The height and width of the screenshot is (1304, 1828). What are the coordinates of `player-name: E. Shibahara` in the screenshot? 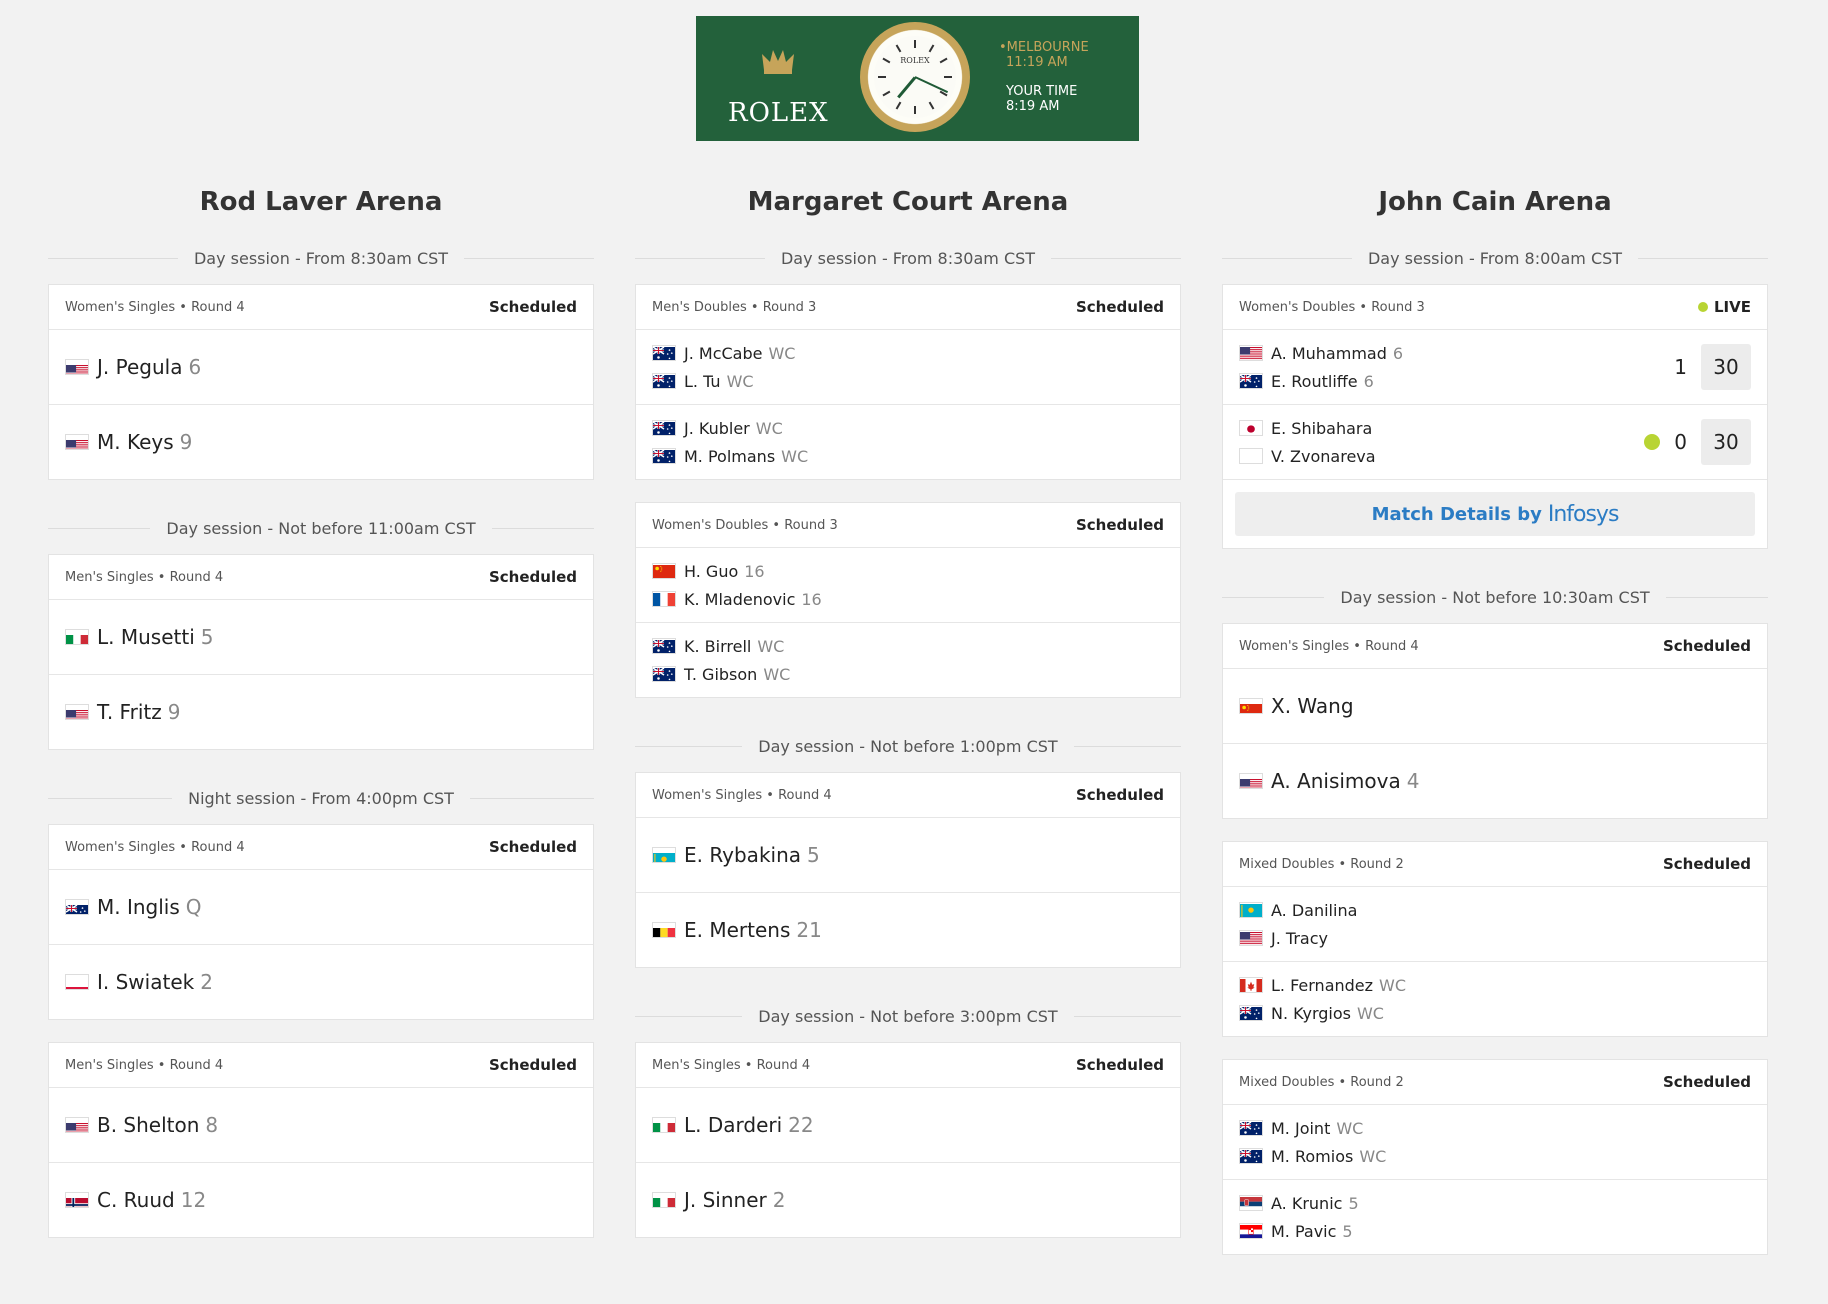 It's located at (1321, 428).